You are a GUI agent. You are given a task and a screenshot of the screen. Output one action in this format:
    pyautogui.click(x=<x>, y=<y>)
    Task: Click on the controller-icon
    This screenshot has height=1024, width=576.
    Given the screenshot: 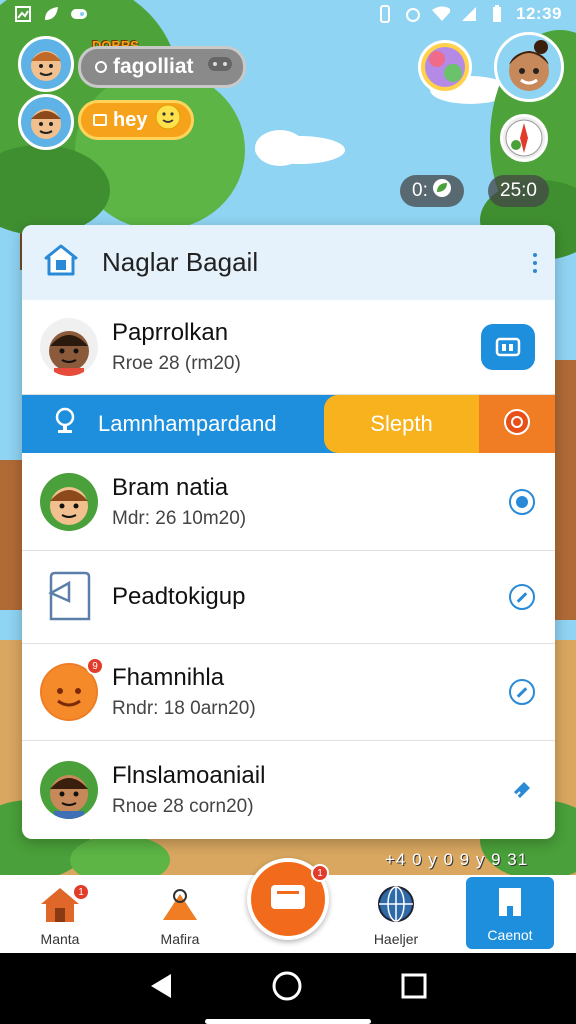 What is the action you would take?
    pyautogui.click(x=220, y=67)
    